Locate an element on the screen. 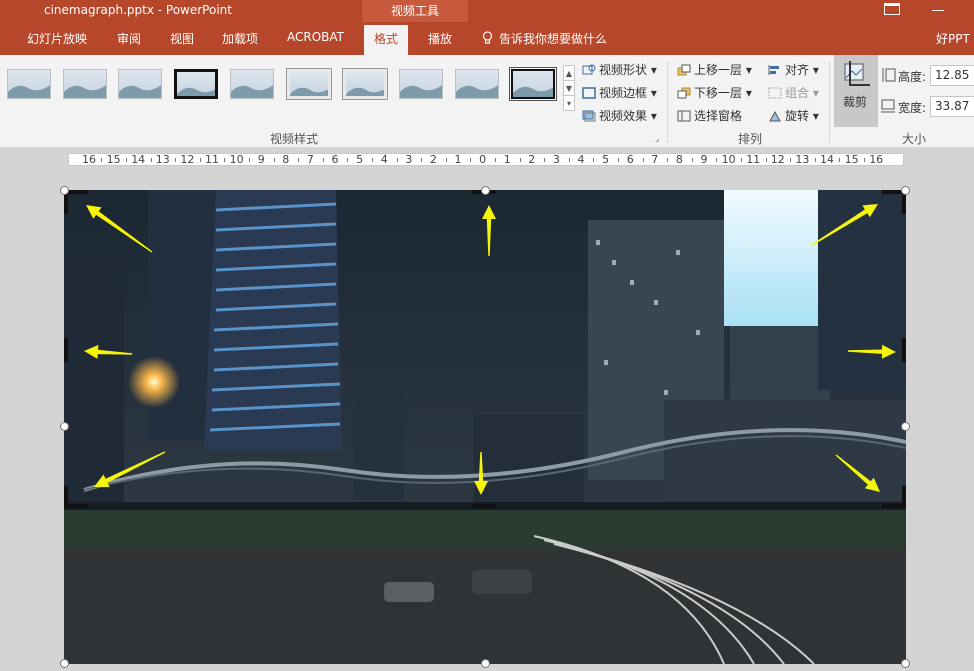 The image size is (974, 671). resize-handle-bottom is located at coordinates (485, 663).